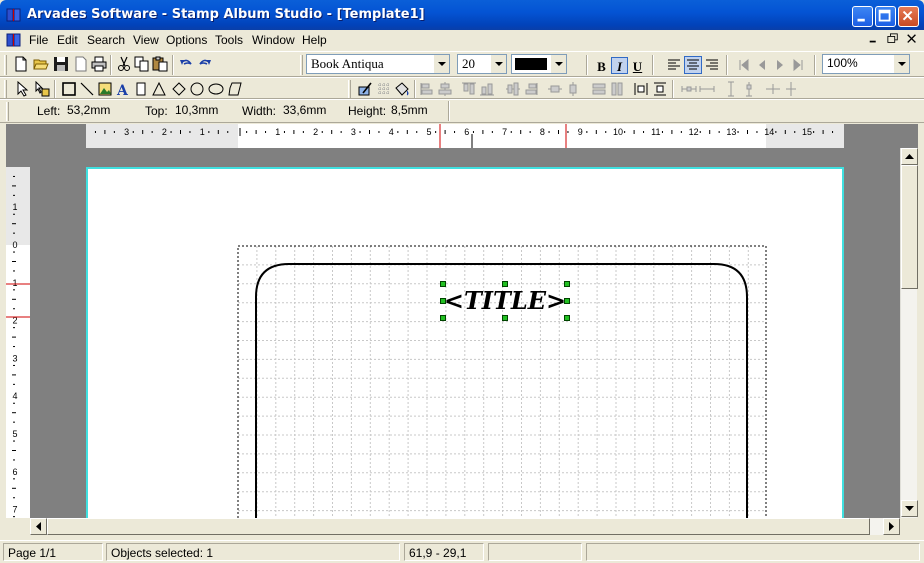  Describe the element at coordinates (555, 89) in the screenshot. I see `center-horizontally-button` at that location.